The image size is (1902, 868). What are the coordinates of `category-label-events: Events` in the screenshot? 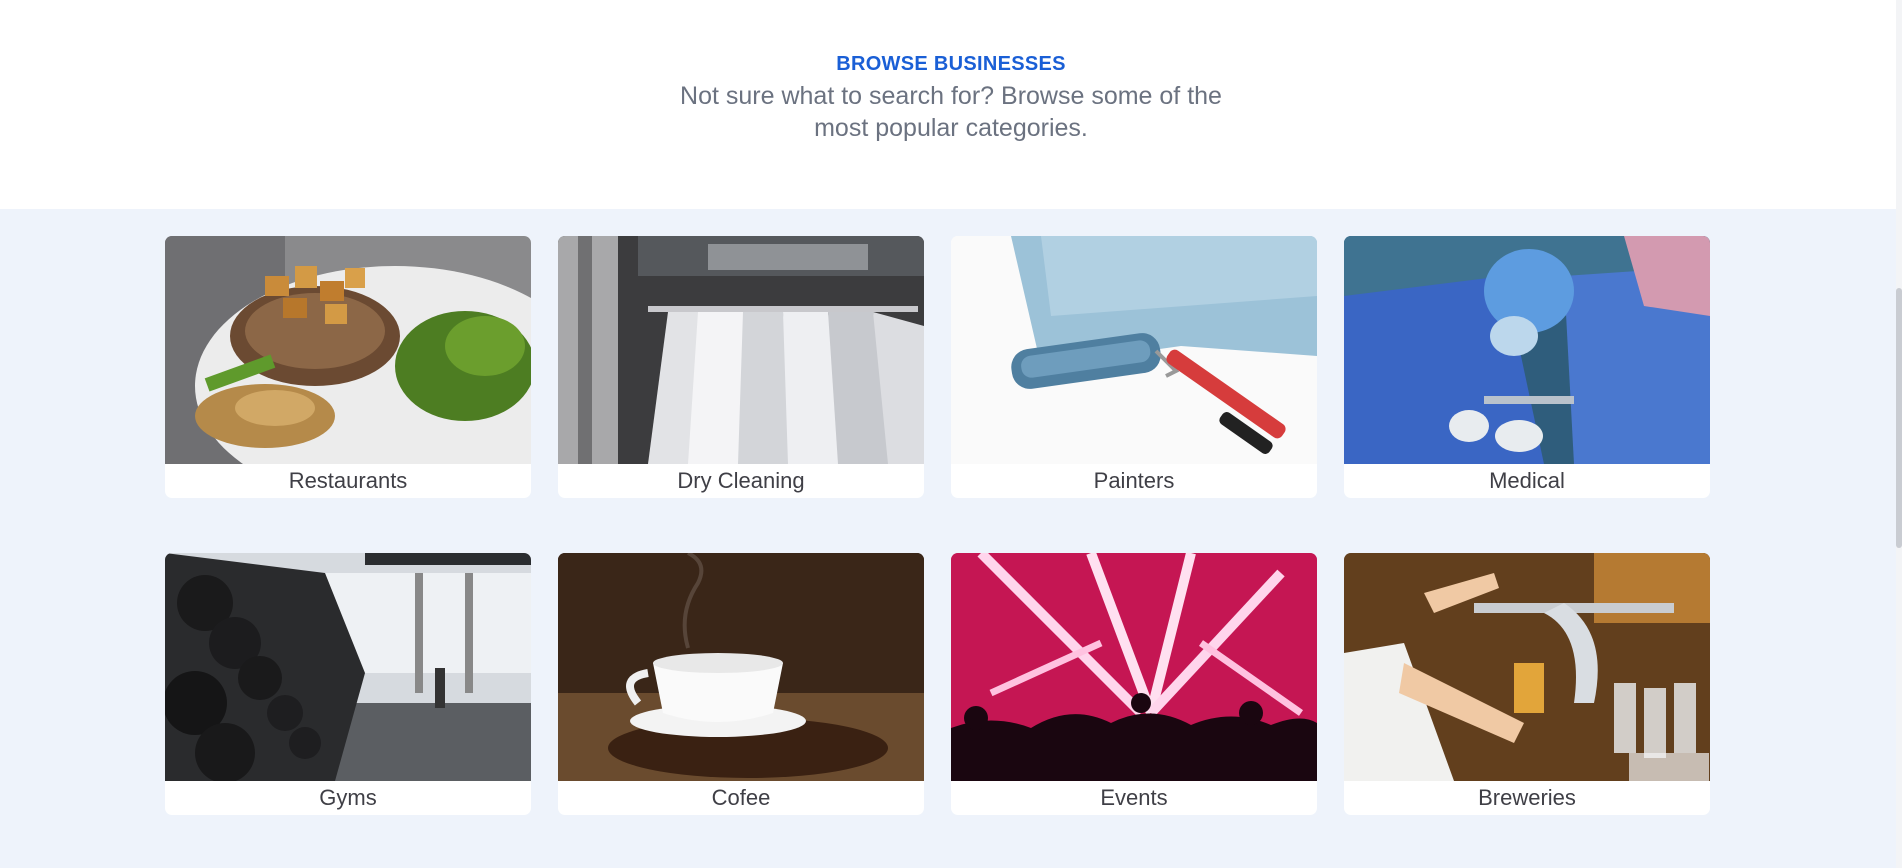 It's located at (1134, 797).